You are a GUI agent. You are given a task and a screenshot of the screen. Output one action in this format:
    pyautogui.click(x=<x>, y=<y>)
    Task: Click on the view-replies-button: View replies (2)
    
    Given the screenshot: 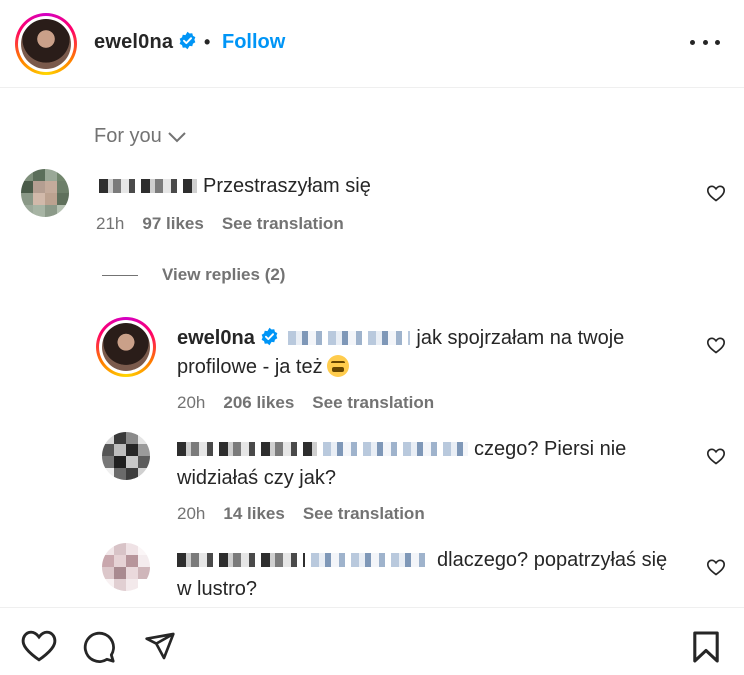 What is the action you would take?
    pyautogui.click(x=193, y=275)
    